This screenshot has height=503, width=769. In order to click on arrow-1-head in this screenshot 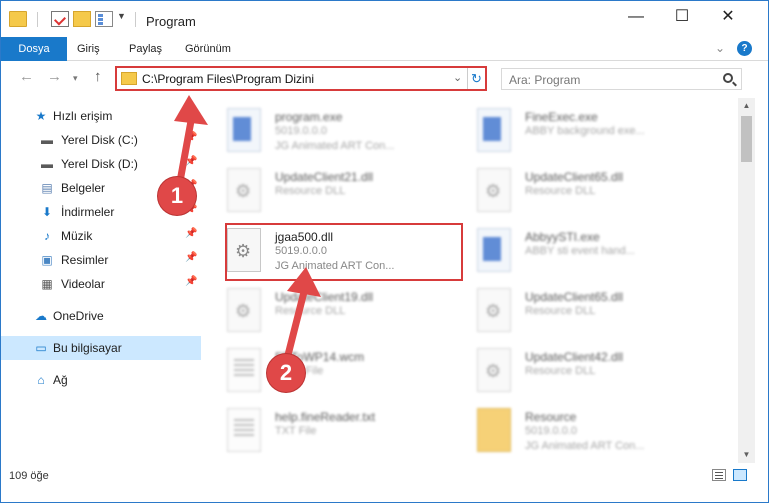, I will do `click(191, 110)`.